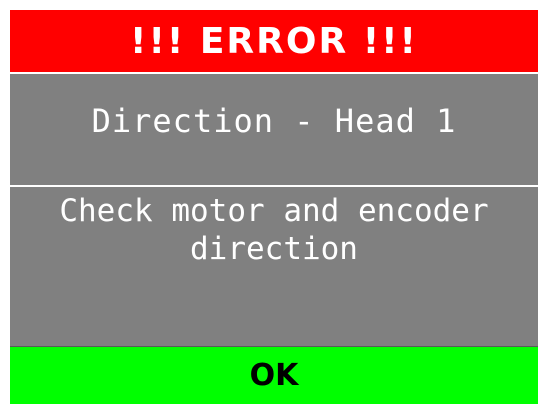 Image resolution: width=544 pixels, height=407 pixels. What do you see at coordinates (274, 73) in the screenshot?
I see `header-divider` at bounding box center [274, 73].